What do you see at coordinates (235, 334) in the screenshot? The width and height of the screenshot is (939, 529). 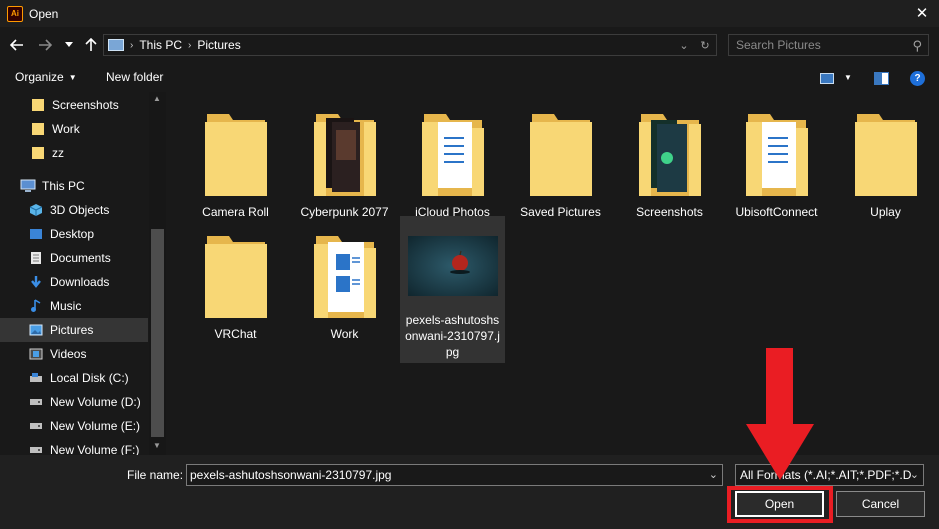 I see `file-label: VRChat` at bounding box center [235, 334].